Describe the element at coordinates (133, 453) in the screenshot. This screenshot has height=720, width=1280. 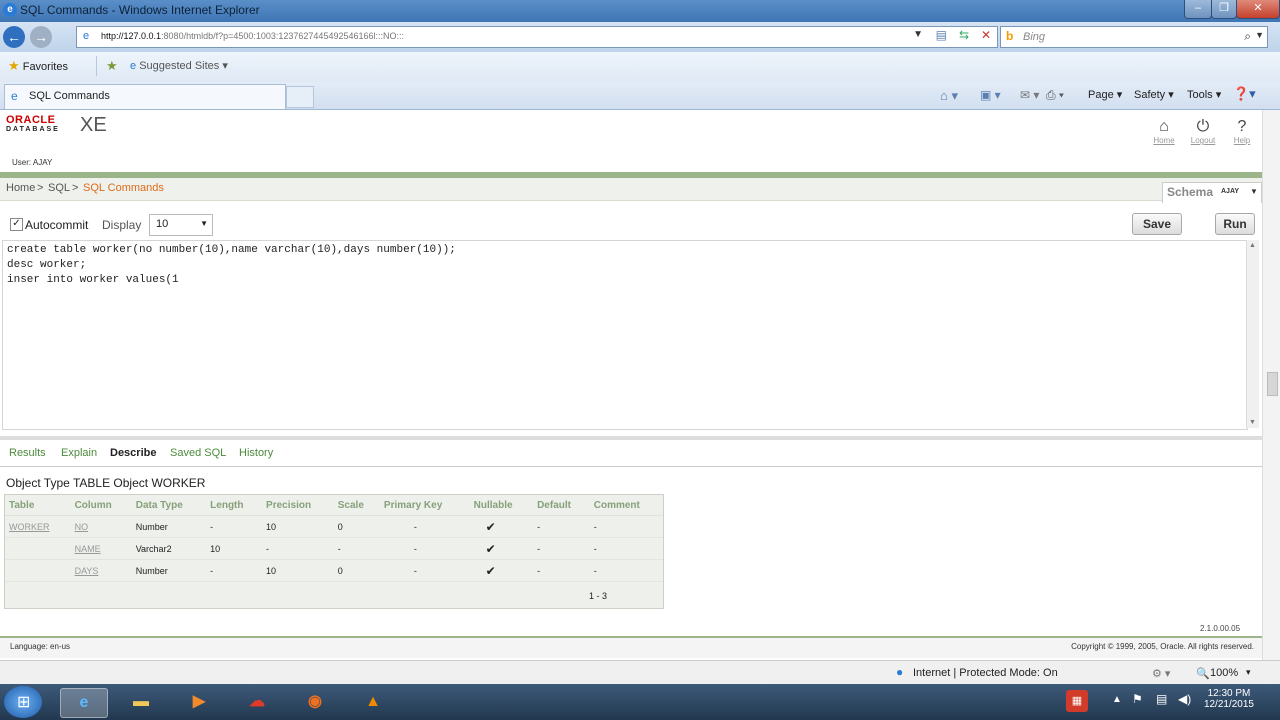
I see `tab-describe: Describe` at that location.